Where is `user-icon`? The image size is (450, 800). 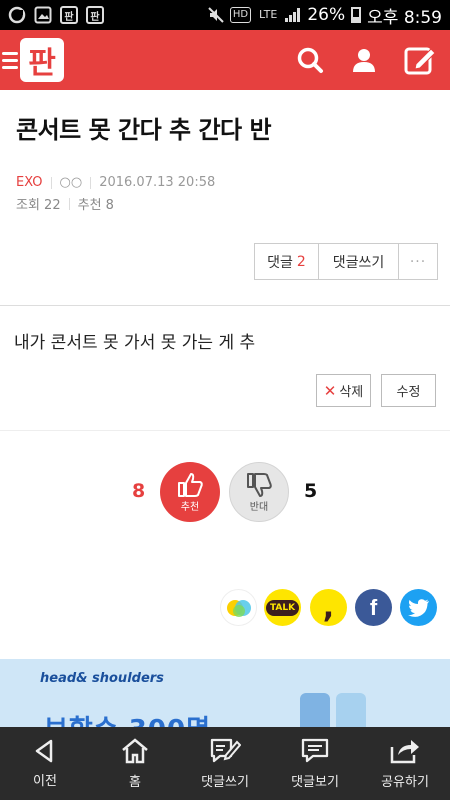 user-icon is located at coordinates (364, 60).